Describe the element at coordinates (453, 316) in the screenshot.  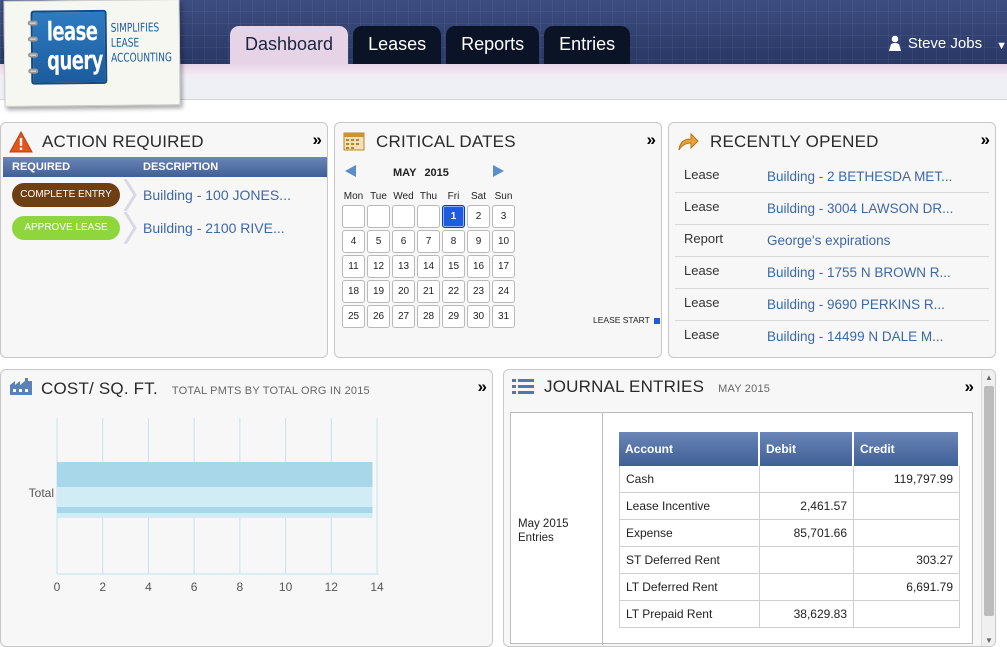
I see `calendar-day: 29` at that location.